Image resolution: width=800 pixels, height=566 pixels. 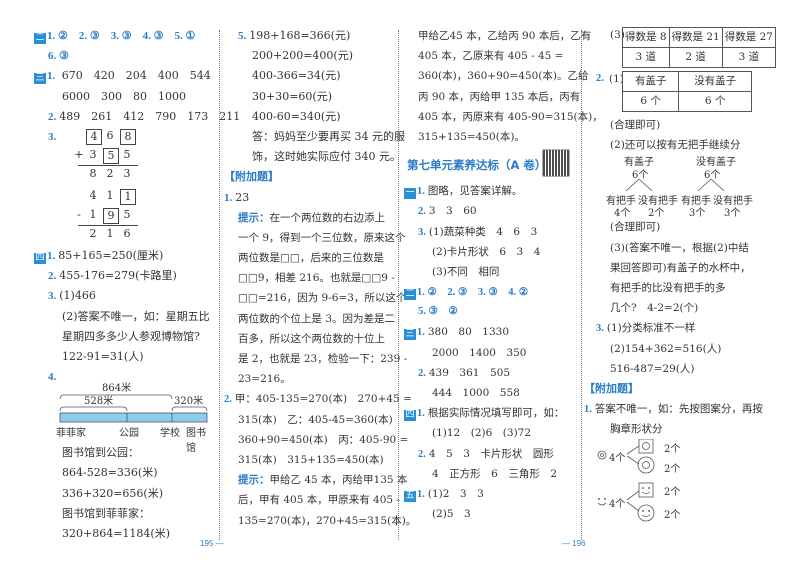 I want to click on operator: -, so click(x=79, y=214).